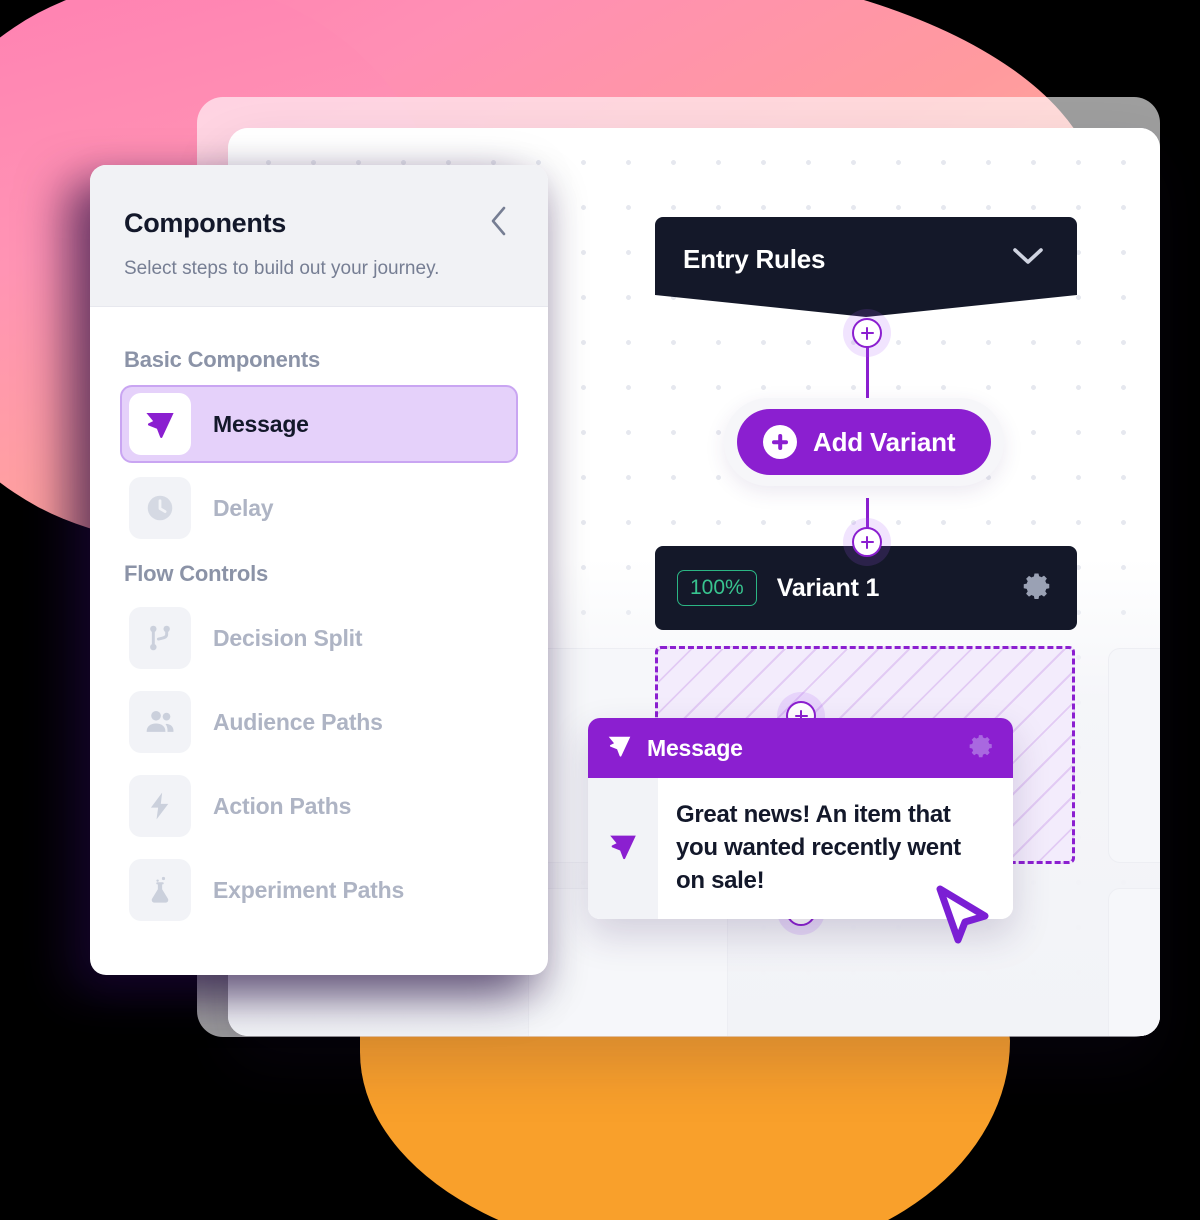 Image resolution: width=1200 pixels, height=1220 pixels. Describe the element at coordinates (717, 588) in the screenshot. I see `variant-percentage-badge: 100%` at that location.